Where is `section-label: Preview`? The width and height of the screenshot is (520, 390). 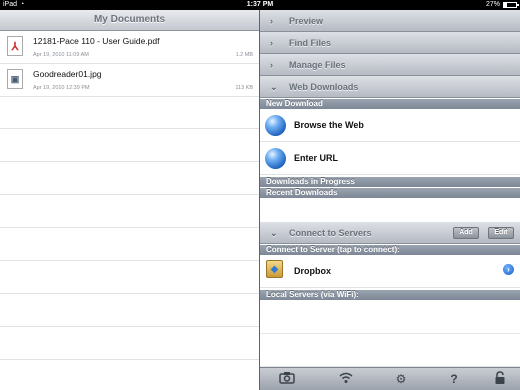 section-label: Preview is located at coordinates (306, 21).